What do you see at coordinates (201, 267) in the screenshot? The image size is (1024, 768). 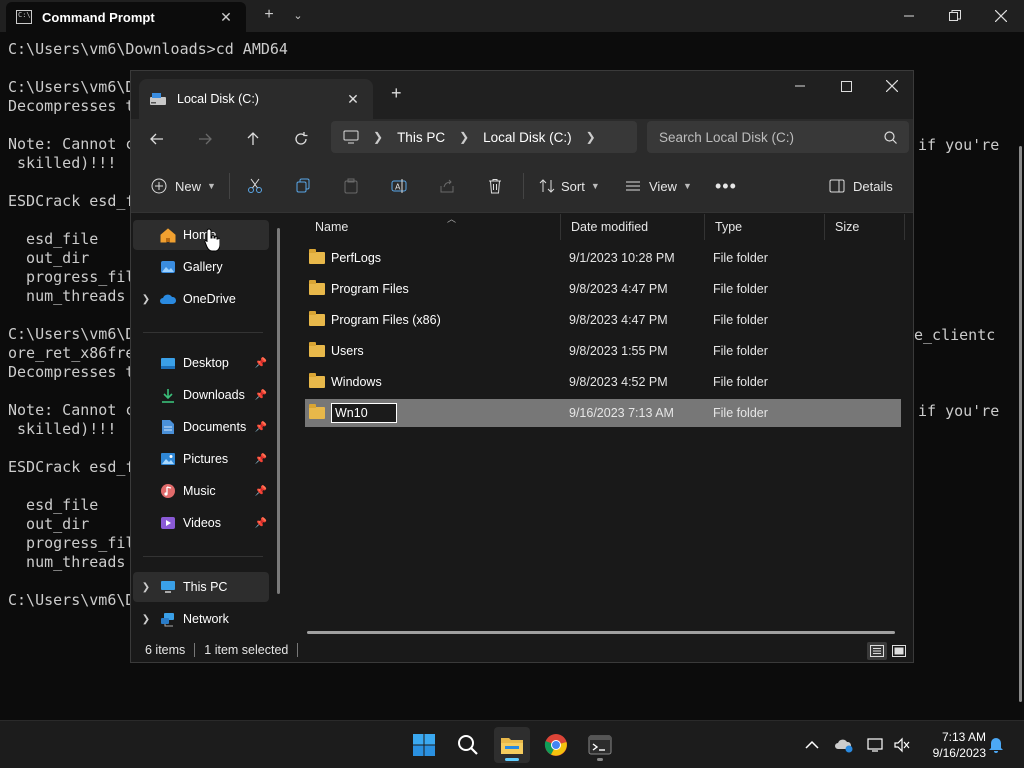 I see `nav-item-gallery: Gallery` at bounding box center [201, 267].